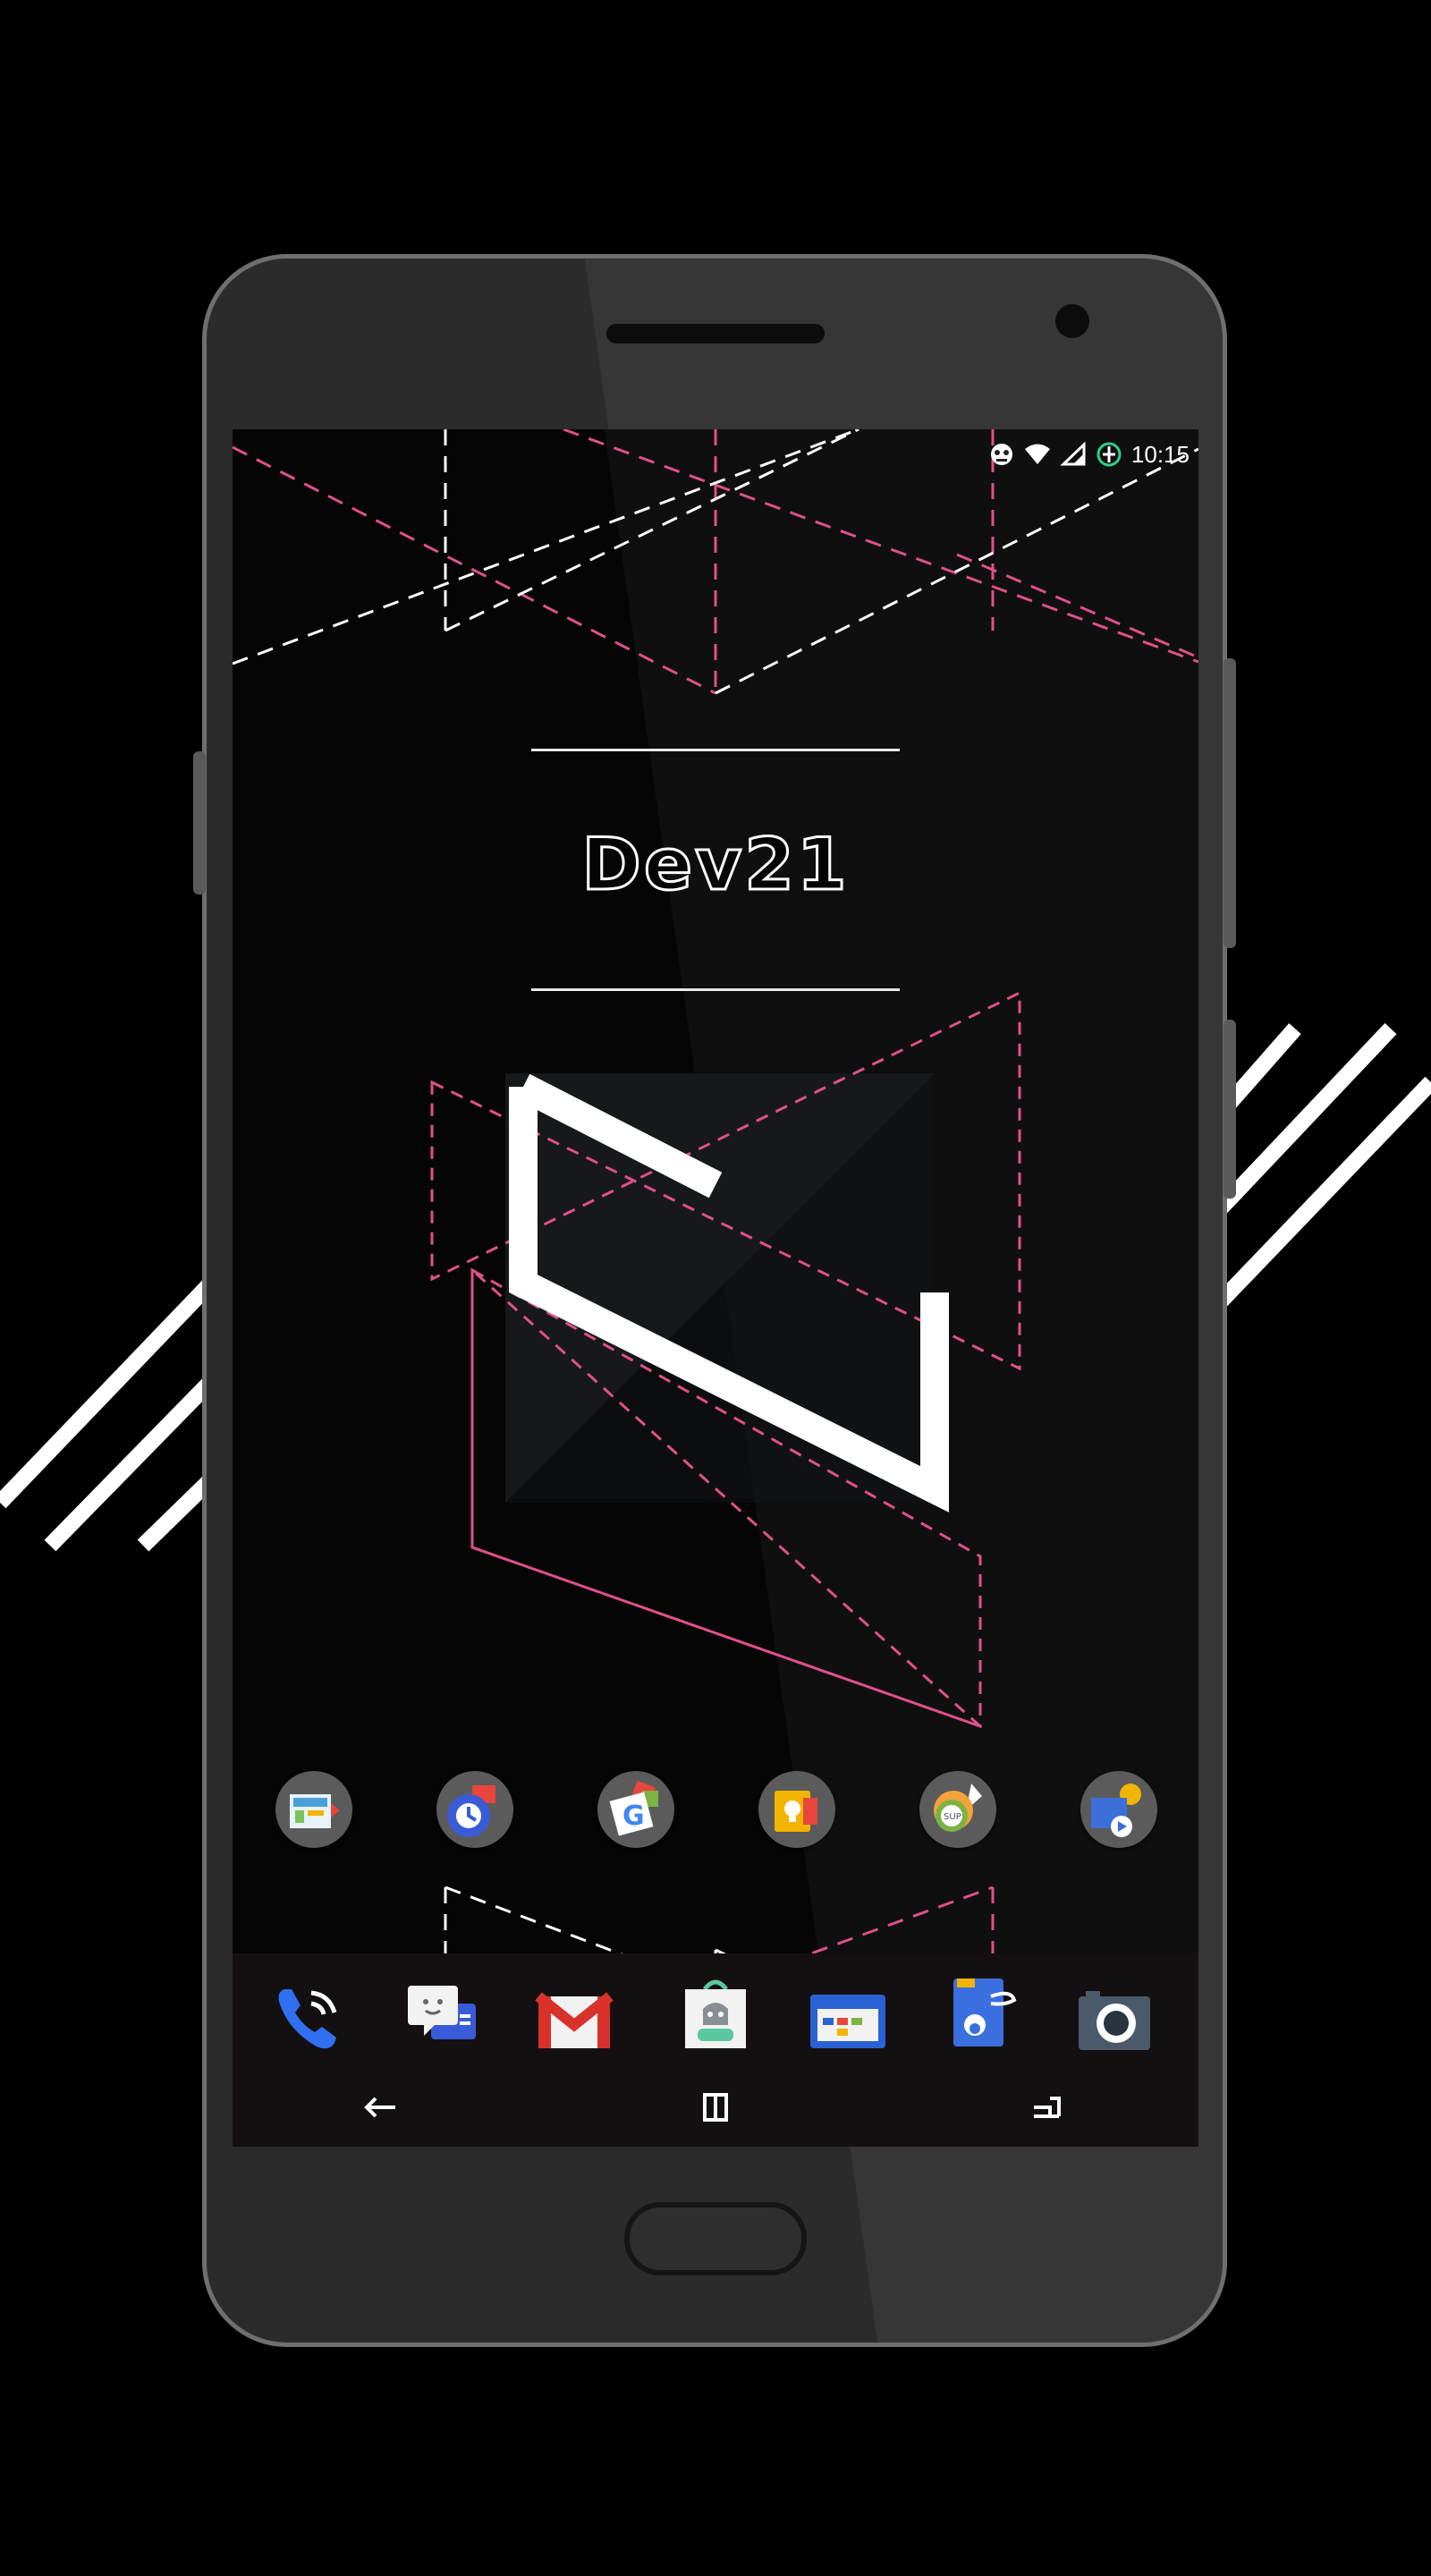 Image resolution: width=1431 pixels, height=2576 pixels. Describe the element at coordinates (1230, 803) in the screenshot. I see `power-button-upper` at that location.